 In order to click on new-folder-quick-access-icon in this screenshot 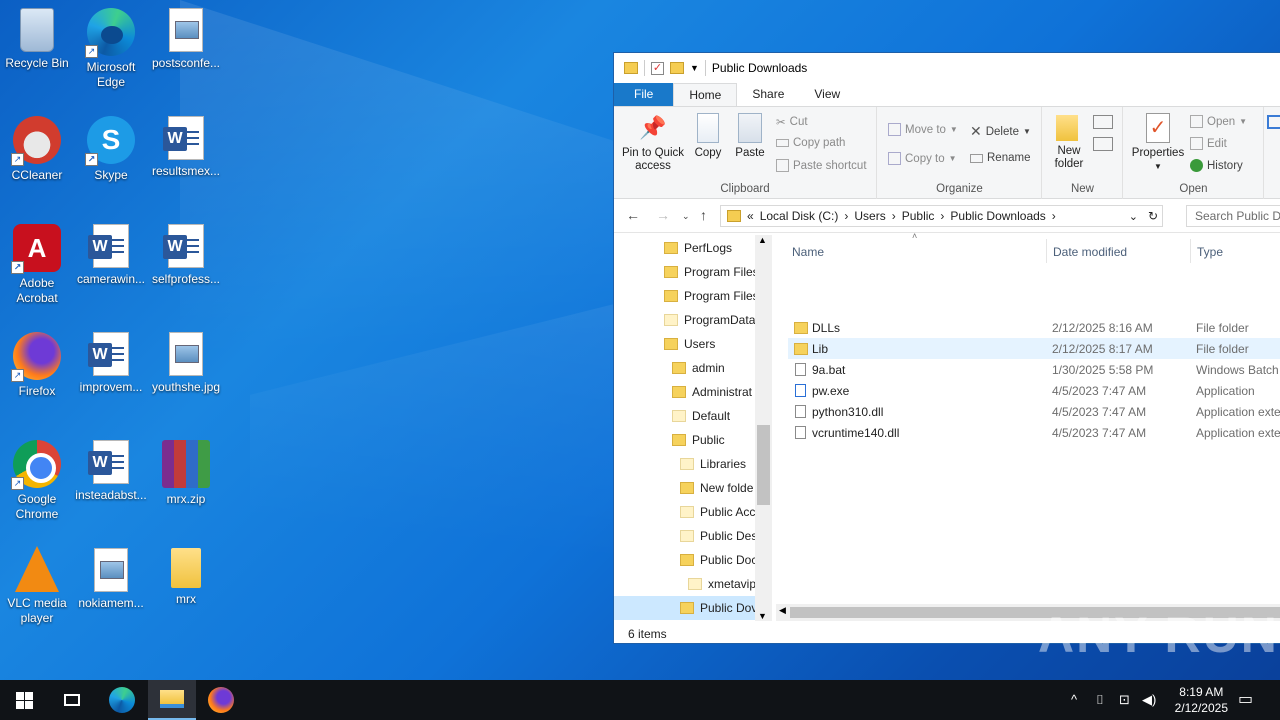, I will do `click(677, 68)`.